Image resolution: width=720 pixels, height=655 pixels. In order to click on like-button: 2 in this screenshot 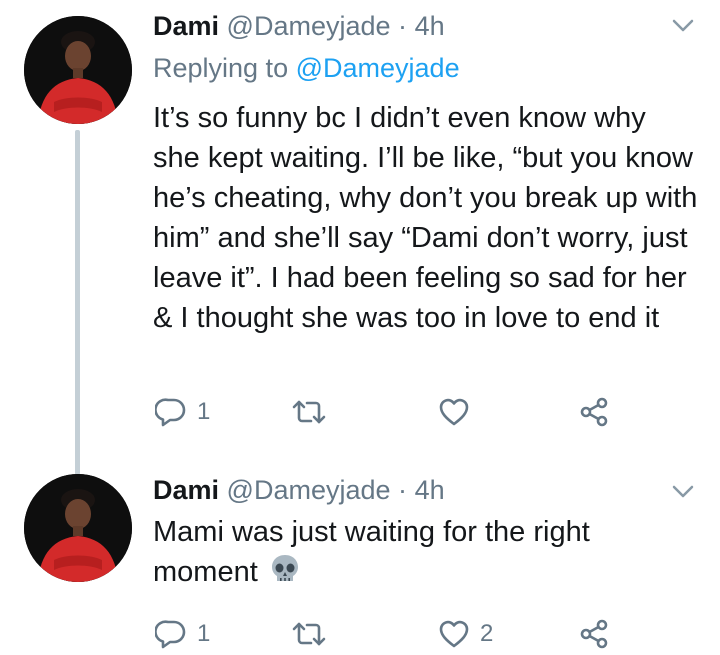, I will do `click(465, 634)`.